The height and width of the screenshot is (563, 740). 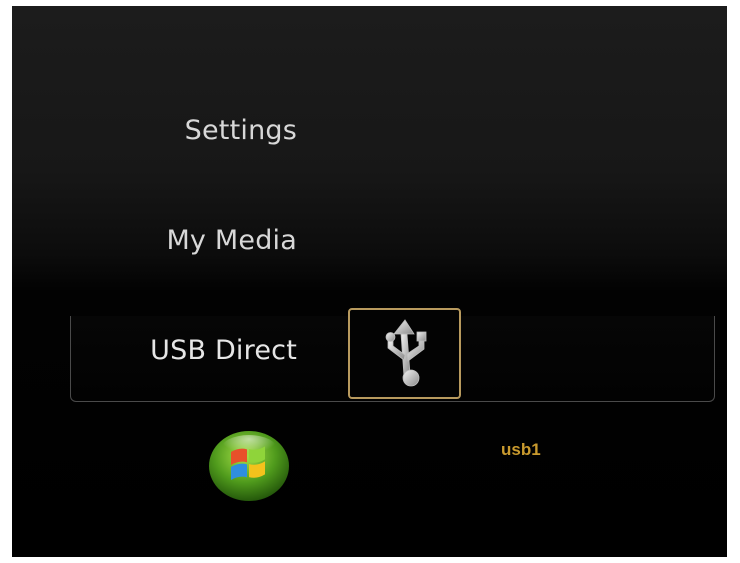 What do you see at coordinates (241, 130) in the screenshot?
I see `menu-item-settings: Settings` at bounding box center [241, 130].